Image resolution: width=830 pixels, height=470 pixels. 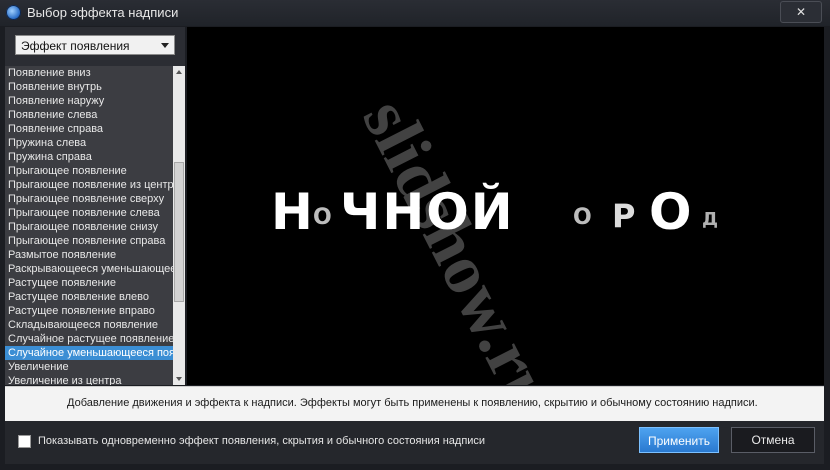 What do you see at coordinates (89, 241) in the screenshot?
I see `list-item: Прыгающее появление справа` at bounding box center [89, 241].